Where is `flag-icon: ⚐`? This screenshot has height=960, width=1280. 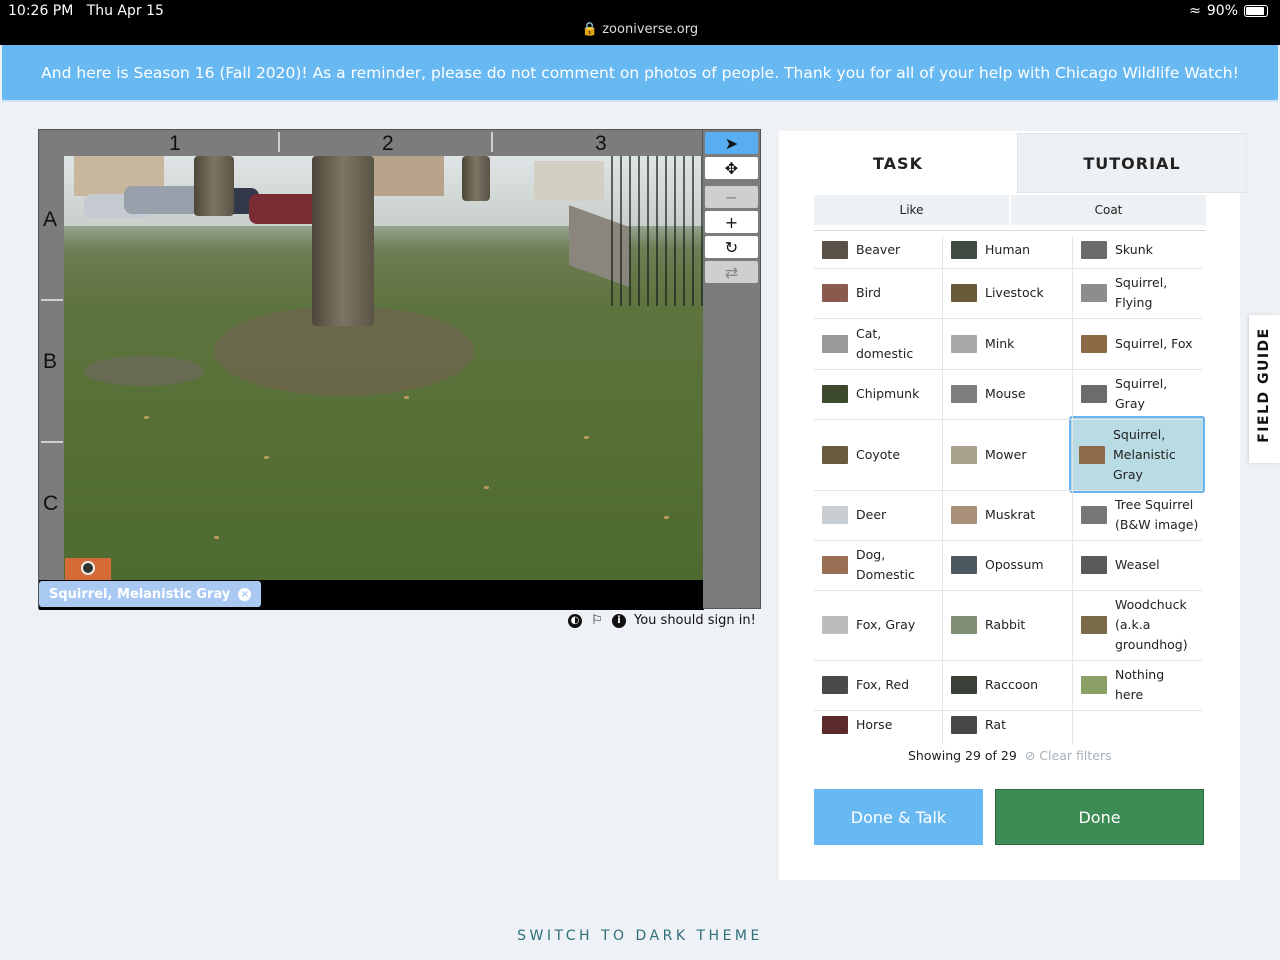
flag-icon: ⚐ is located at coordinates (597, 620).